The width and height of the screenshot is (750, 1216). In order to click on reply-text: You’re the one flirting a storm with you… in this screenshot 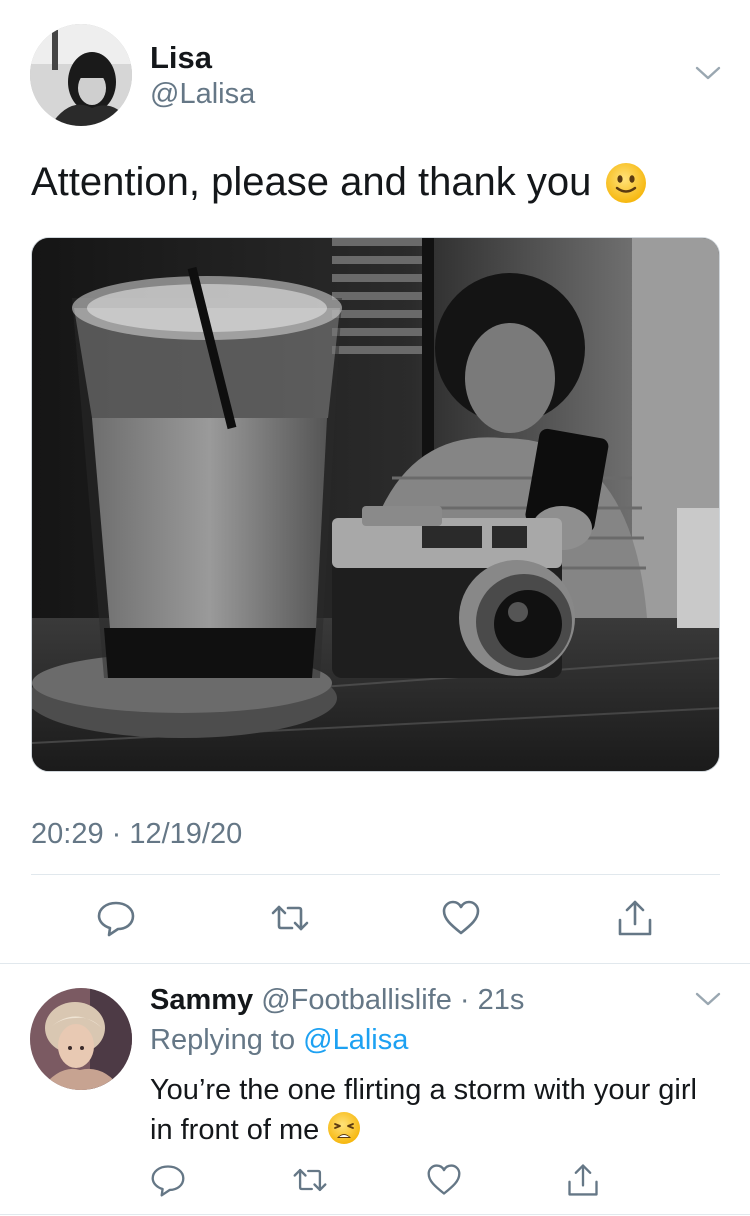, I will do `click(435, 1110)`.